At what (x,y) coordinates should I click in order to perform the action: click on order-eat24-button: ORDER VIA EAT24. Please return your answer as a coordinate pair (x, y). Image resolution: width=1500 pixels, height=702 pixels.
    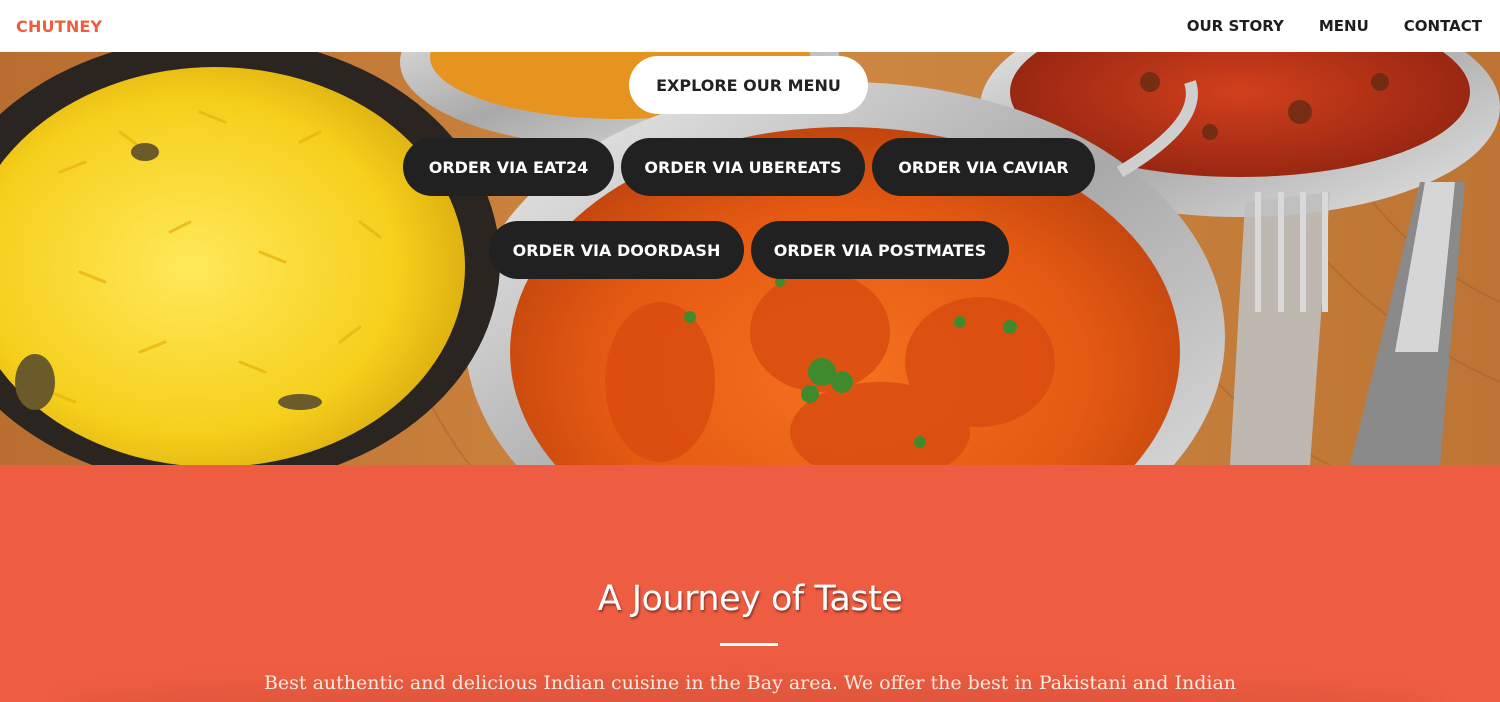
    Looking at the image, I should click on (508, 167).